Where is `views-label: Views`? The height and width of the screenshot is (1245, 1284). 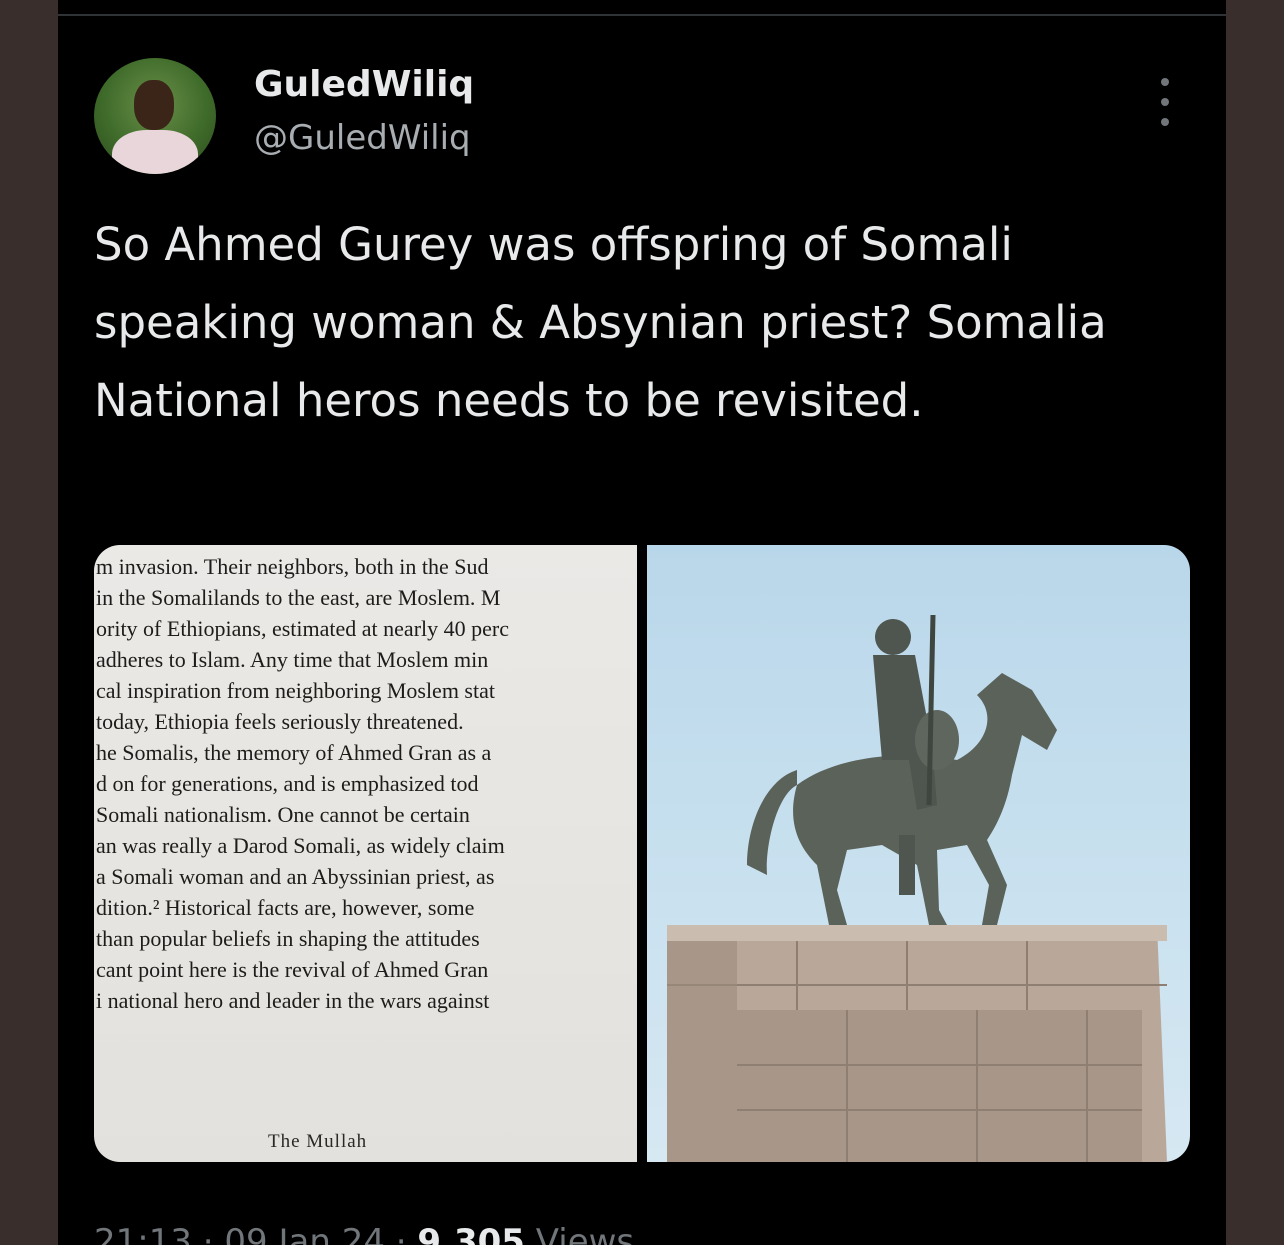
views-label: Views is located at coordinates (585, 1233).